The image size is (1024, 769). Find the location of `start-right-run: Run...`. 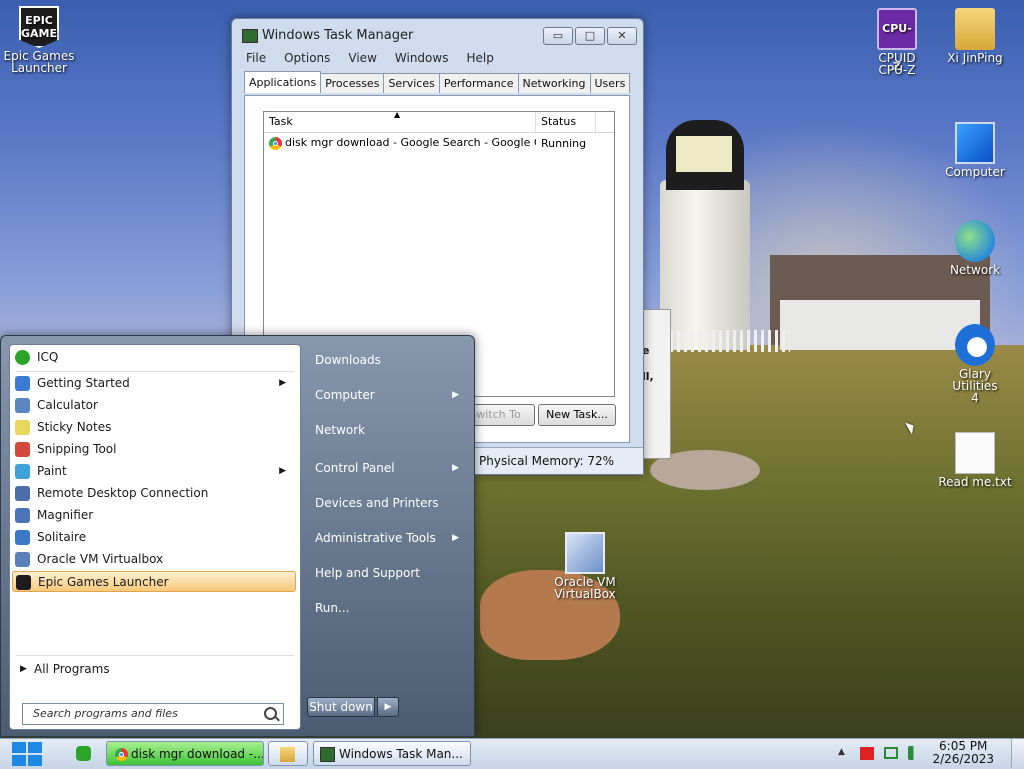

start-right-run: Run... is located at coordinates (390, 608).